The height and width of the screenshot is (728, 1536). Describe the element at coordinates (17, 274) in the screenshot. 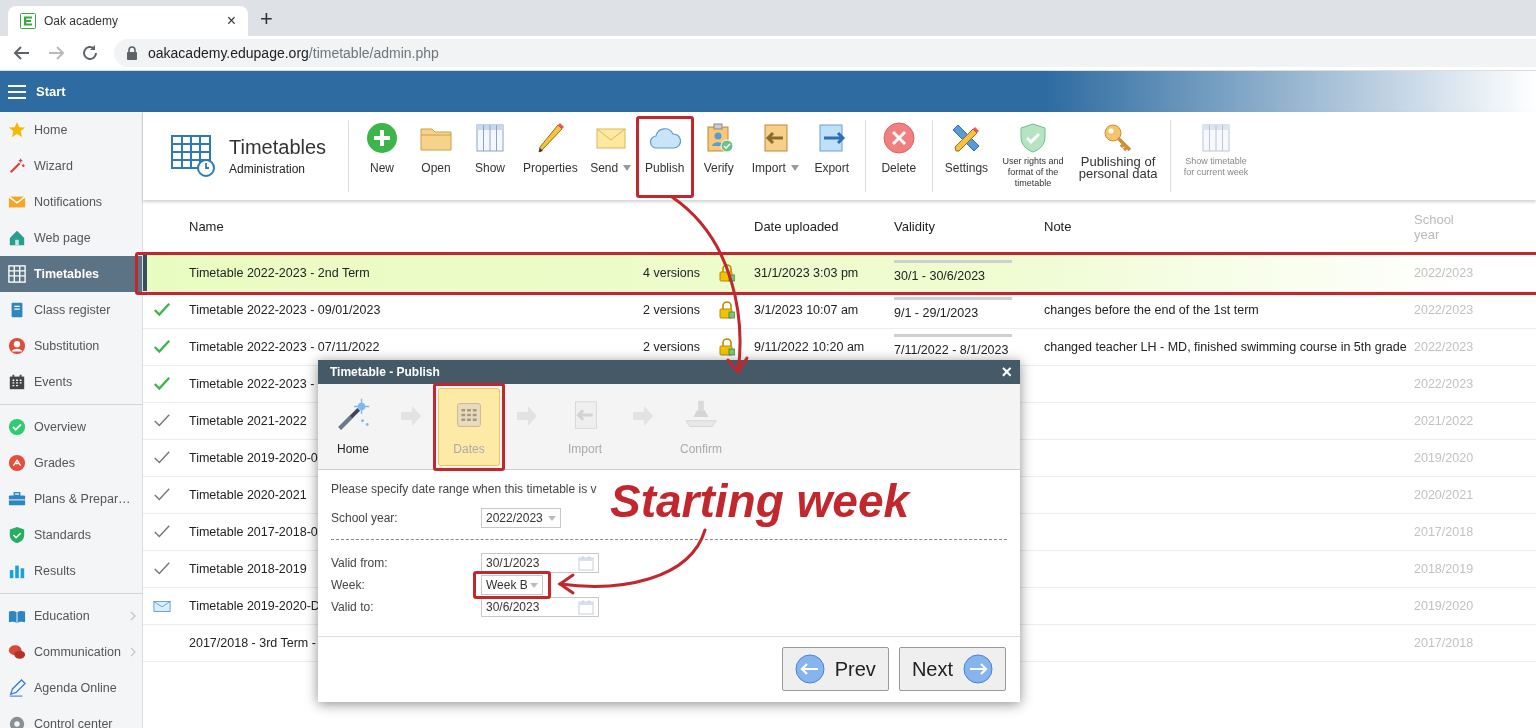

I see `grid-icon` at that location.